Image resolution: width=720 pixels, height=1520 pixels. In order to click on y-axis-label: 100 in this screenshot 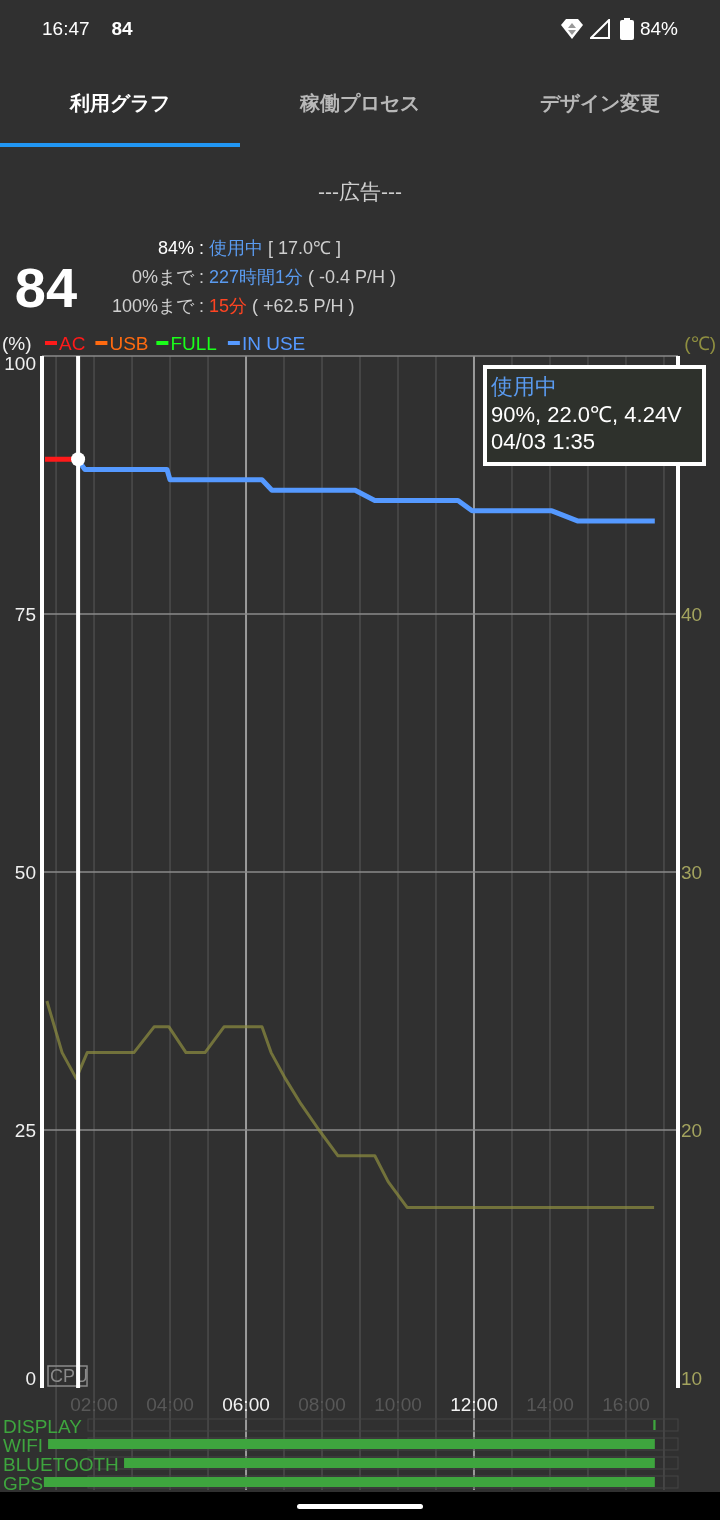, I will do `click(20, 363)`.